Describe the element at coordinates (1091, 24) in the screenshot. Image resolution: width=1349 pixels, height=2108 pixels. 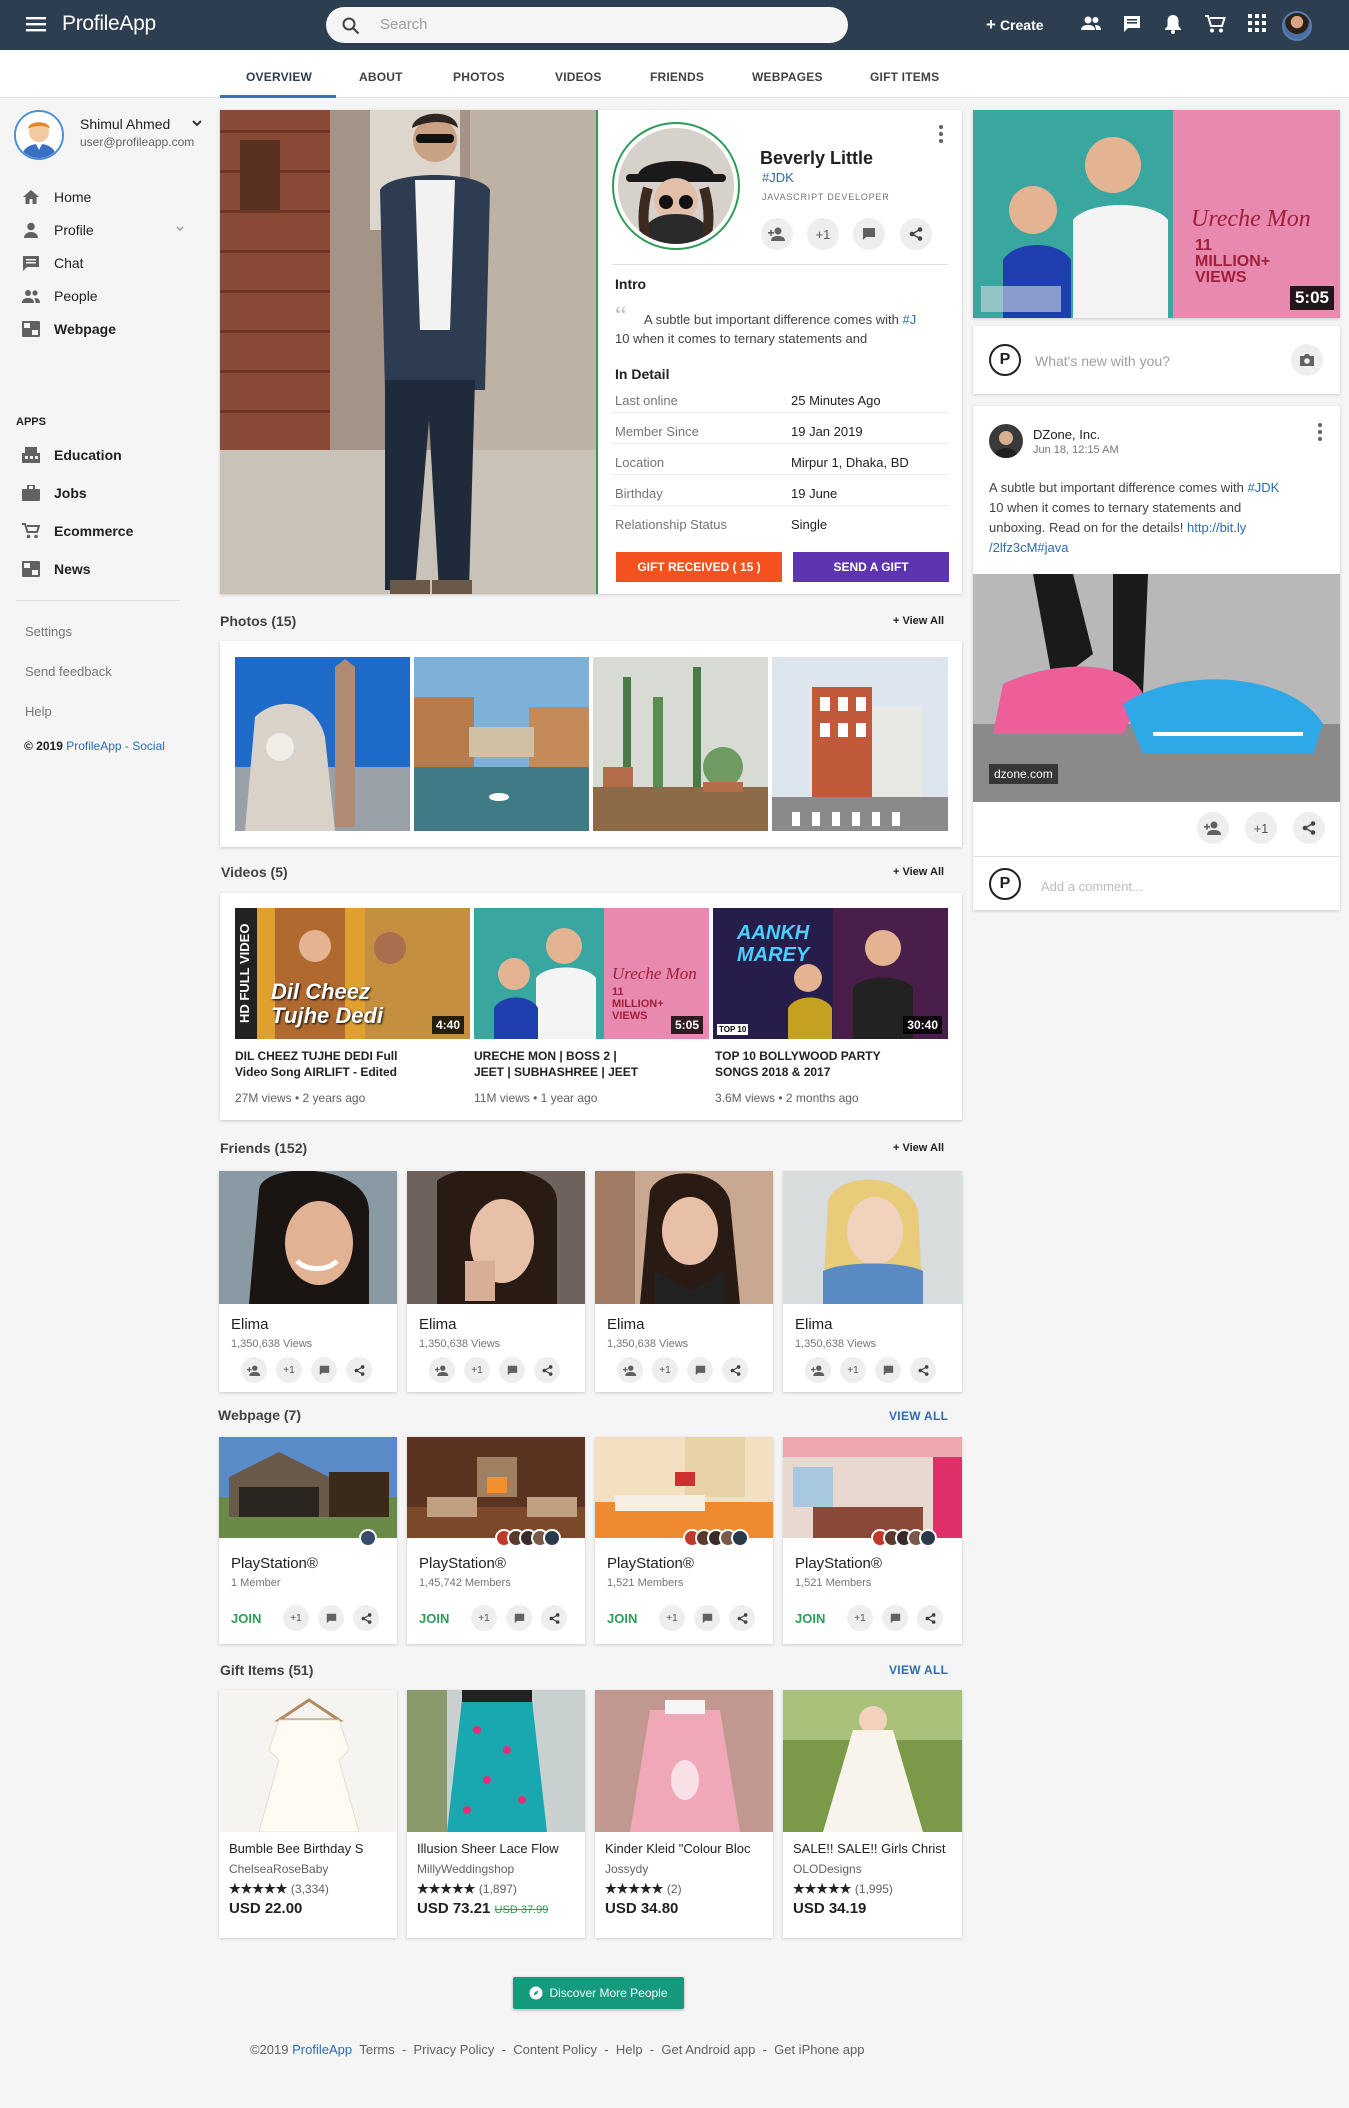
I see `friends-icon` at that location.